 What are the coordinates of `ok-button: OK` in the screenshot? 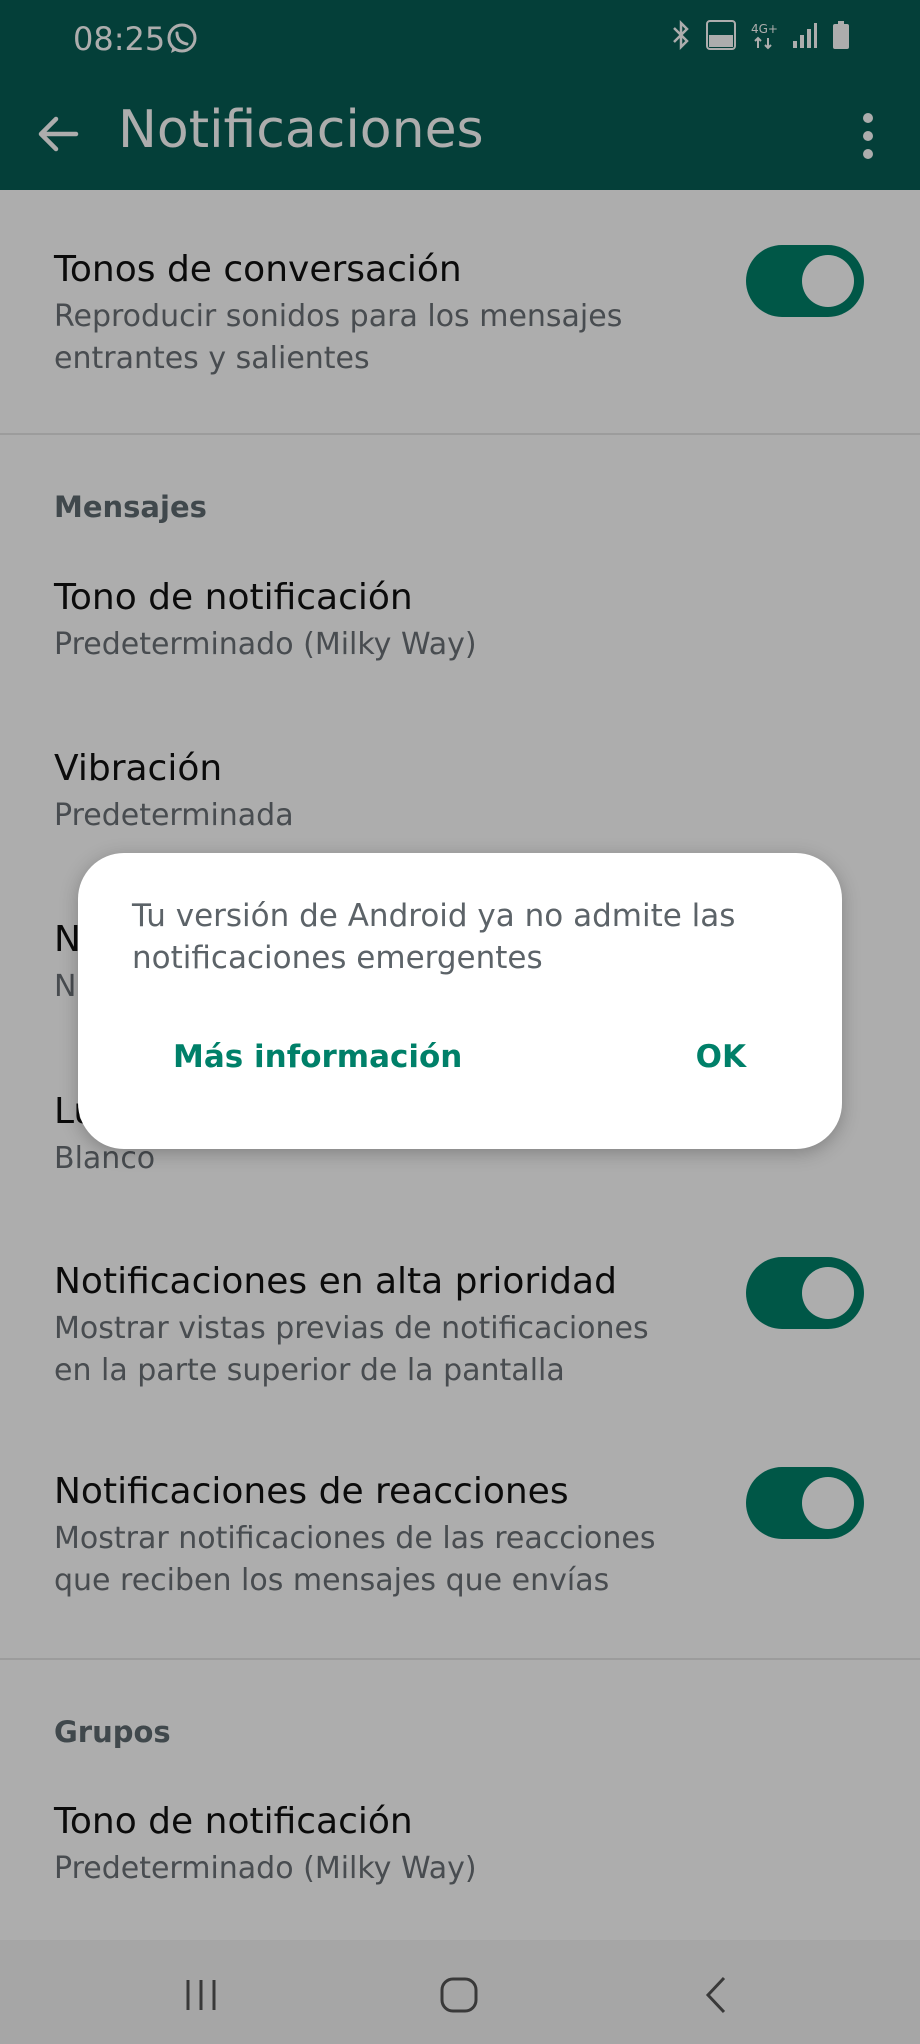 It's located at (721, 1057).